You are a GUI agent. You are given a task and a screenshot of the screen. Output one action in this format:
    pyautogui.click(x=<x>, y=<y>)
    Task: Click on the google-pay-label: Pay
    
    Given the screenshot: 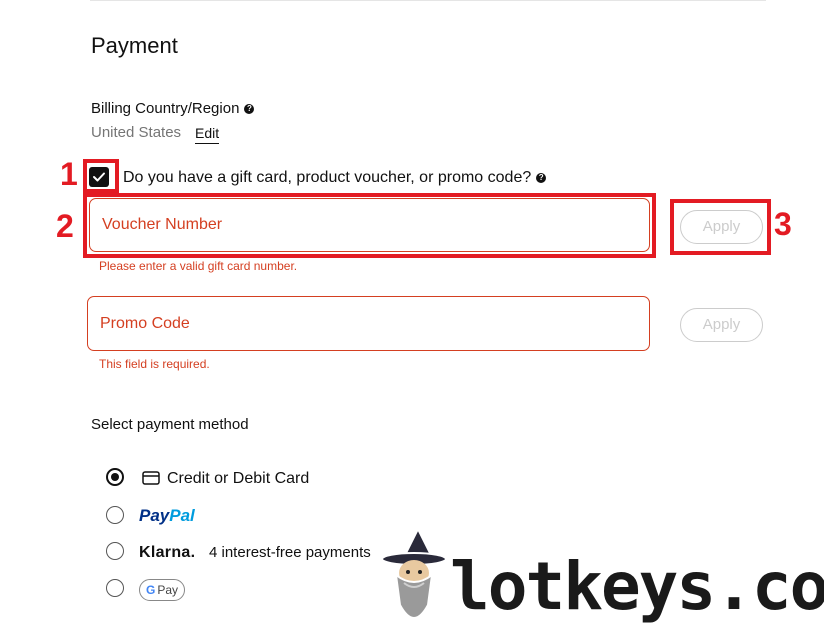 What is the action you would take?
    pyautogui.click(x=168, y=590)
    